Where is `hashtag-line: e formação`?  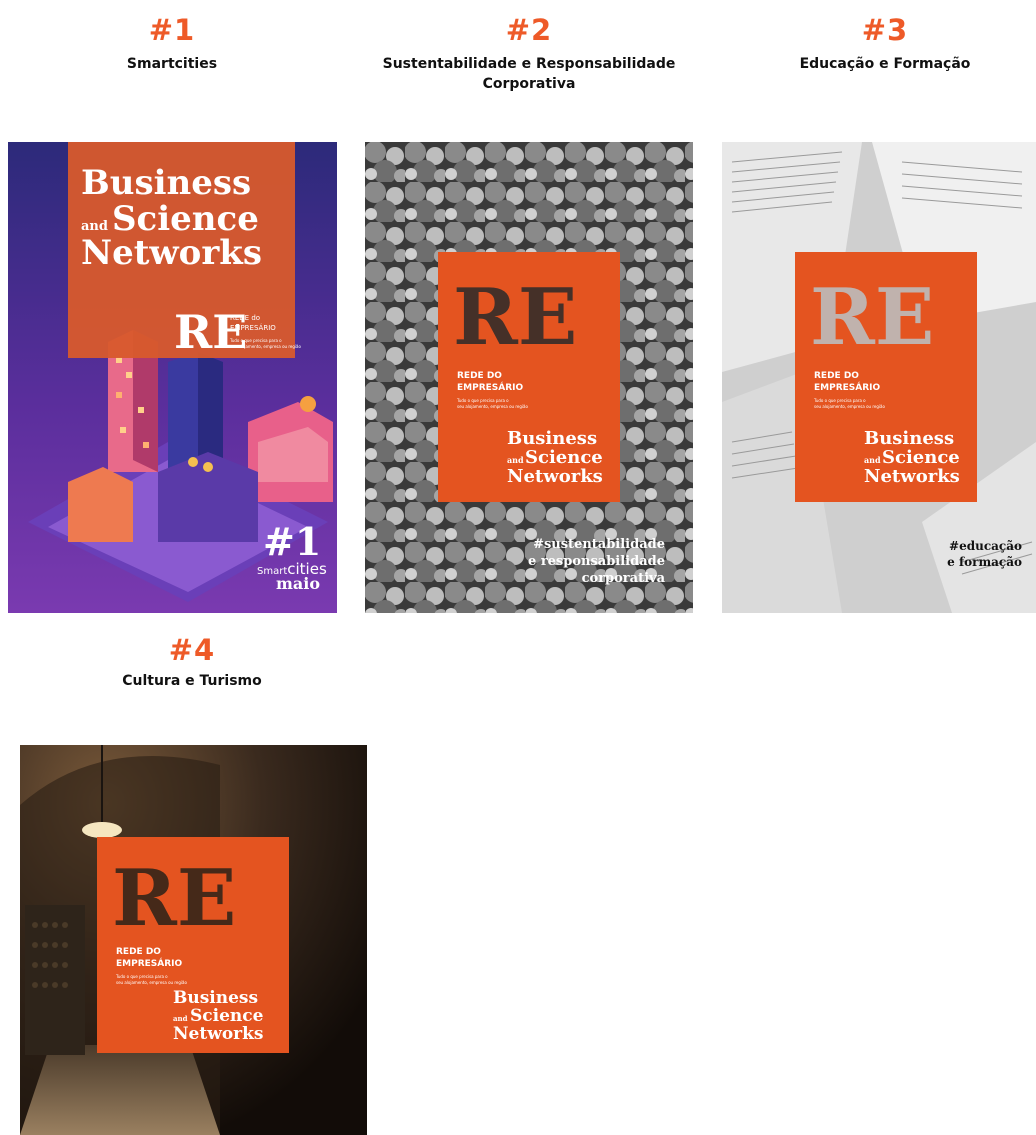
hashtag-line: e formação is located at coordinates (984, 562).